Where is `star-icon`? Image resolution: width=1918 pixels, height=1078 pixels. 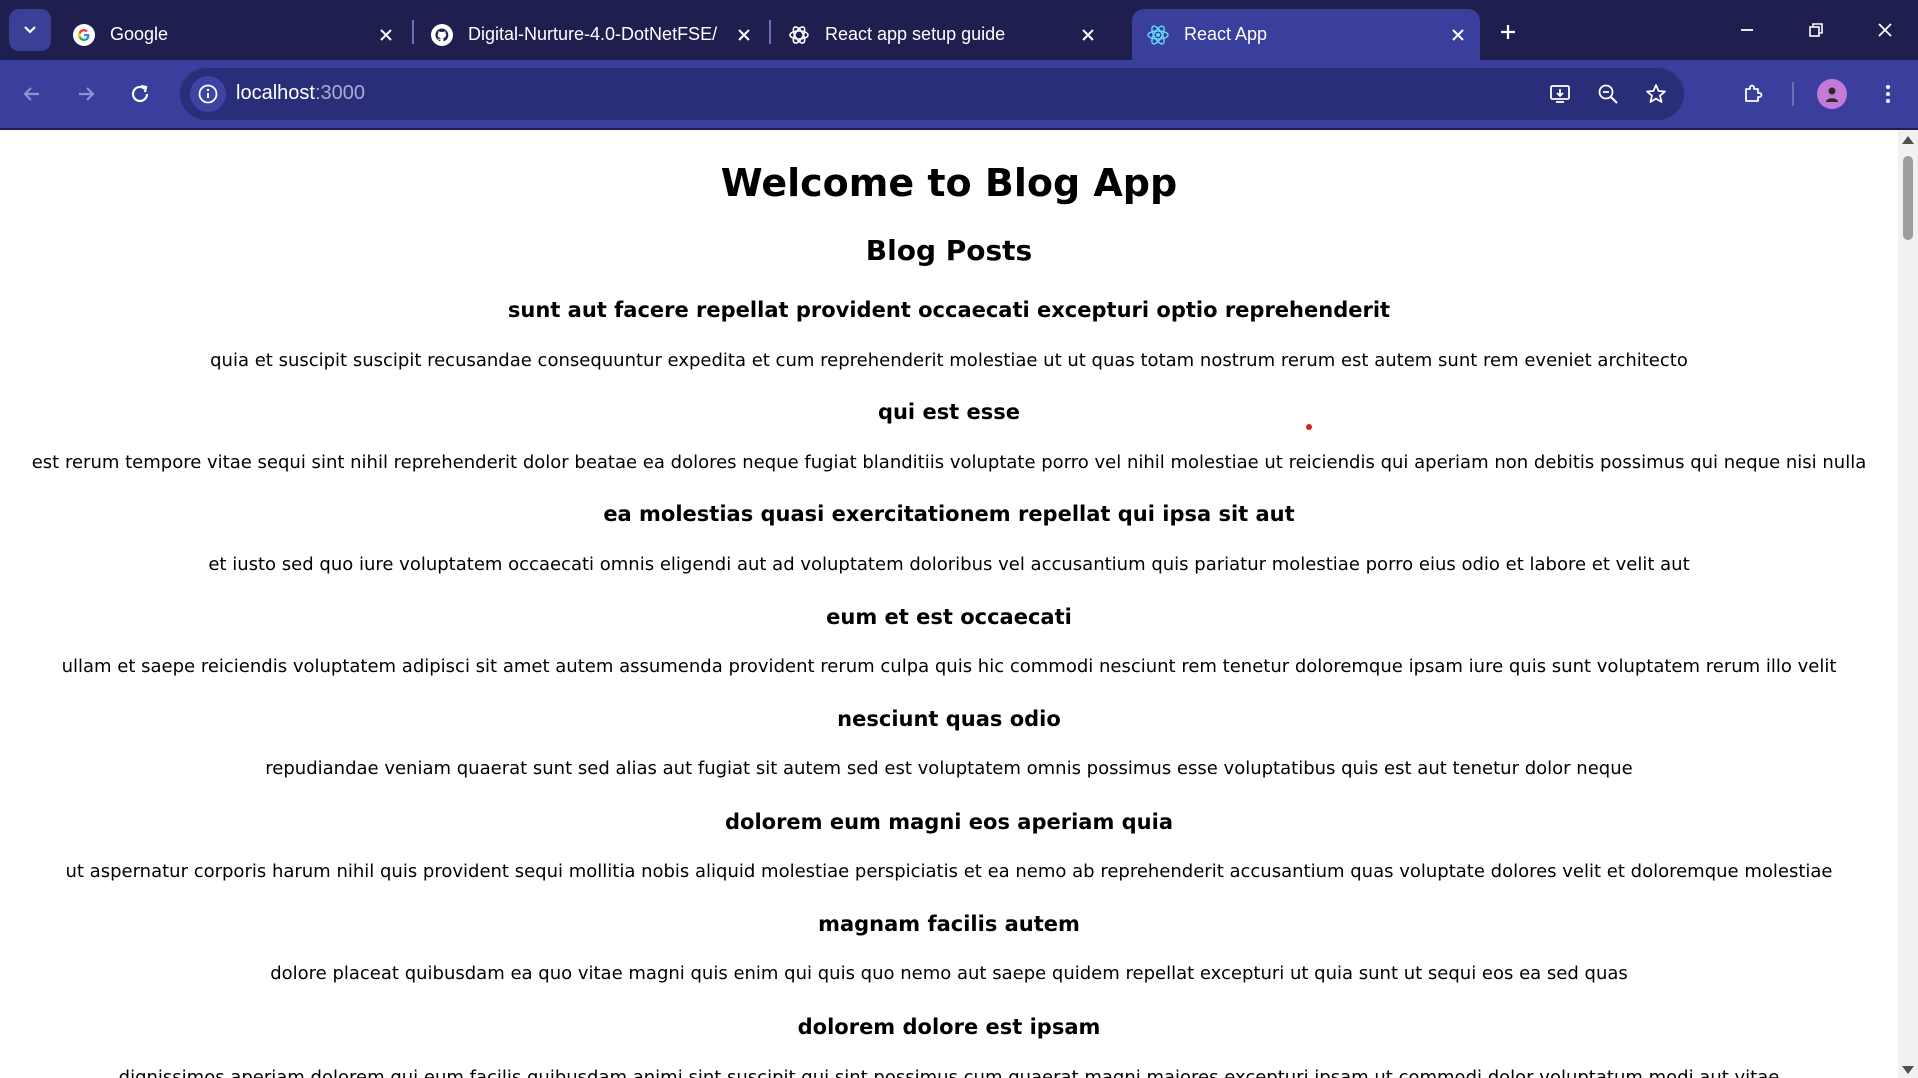
star-icon is located at coordinates (1656, 93).